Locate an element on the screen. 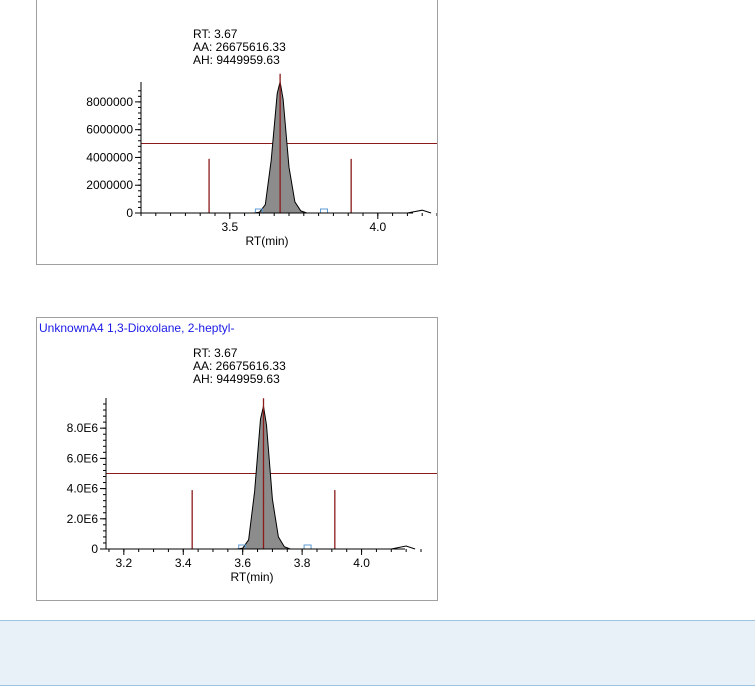  chart-title: UnknownA4 1,3-Dioxolane, 2-heptyl- is located at coordinates (136, 328).